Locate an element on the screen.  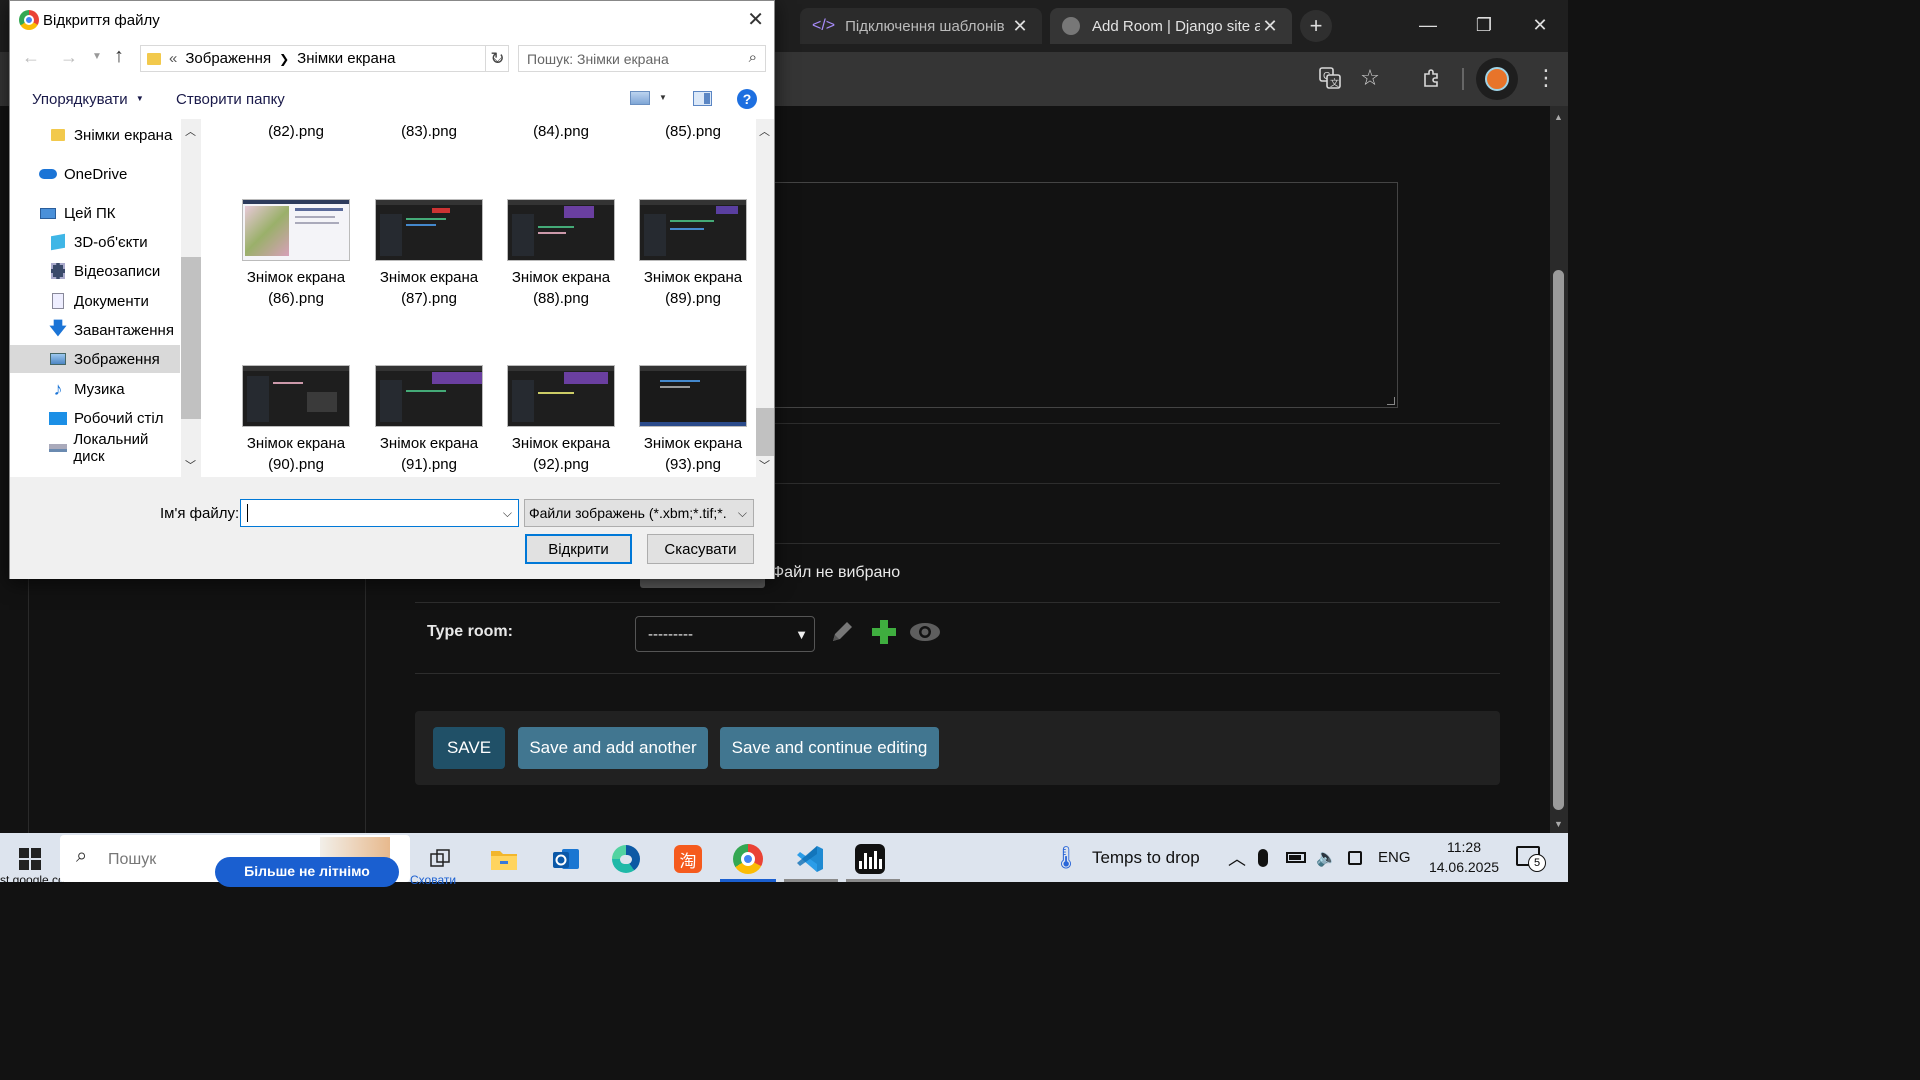
type-room-select: --------- ▼ is located at coordinates (725, 634).